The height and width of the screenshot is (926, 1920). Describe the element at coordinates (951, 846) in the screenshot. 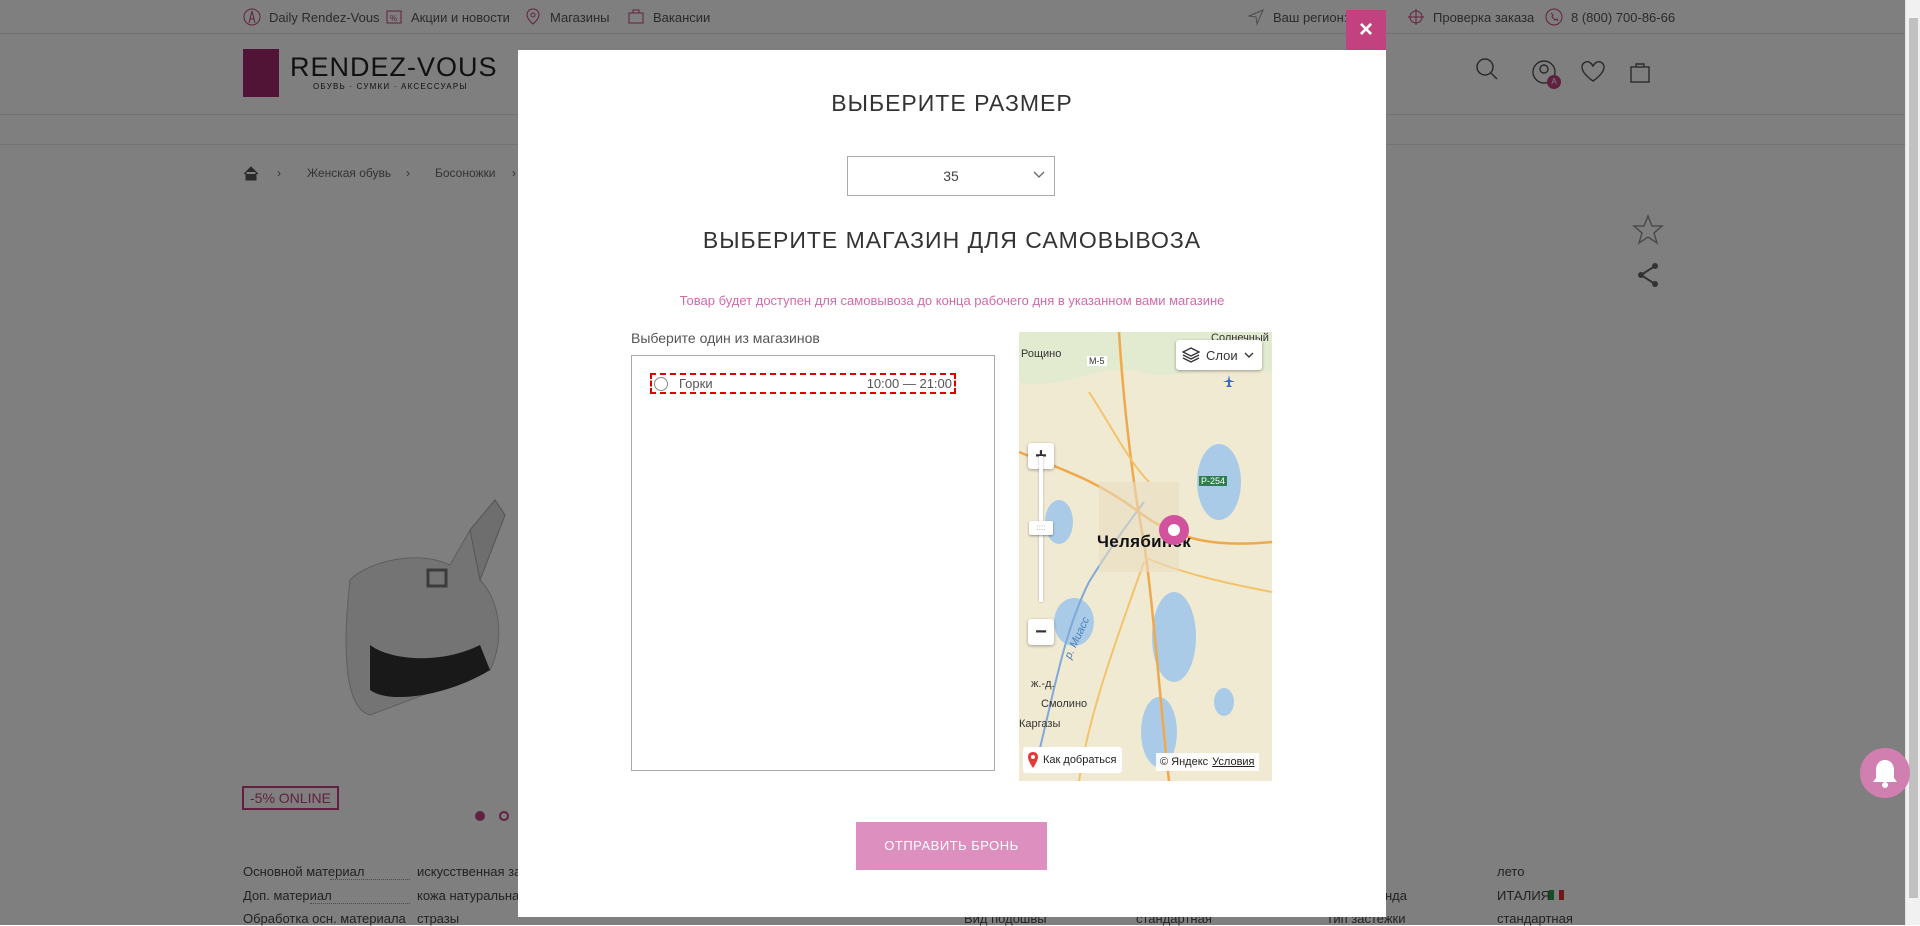

I see `submit-reservation-button: ОТПРАВИТЬ БРОНЬ` at that location.